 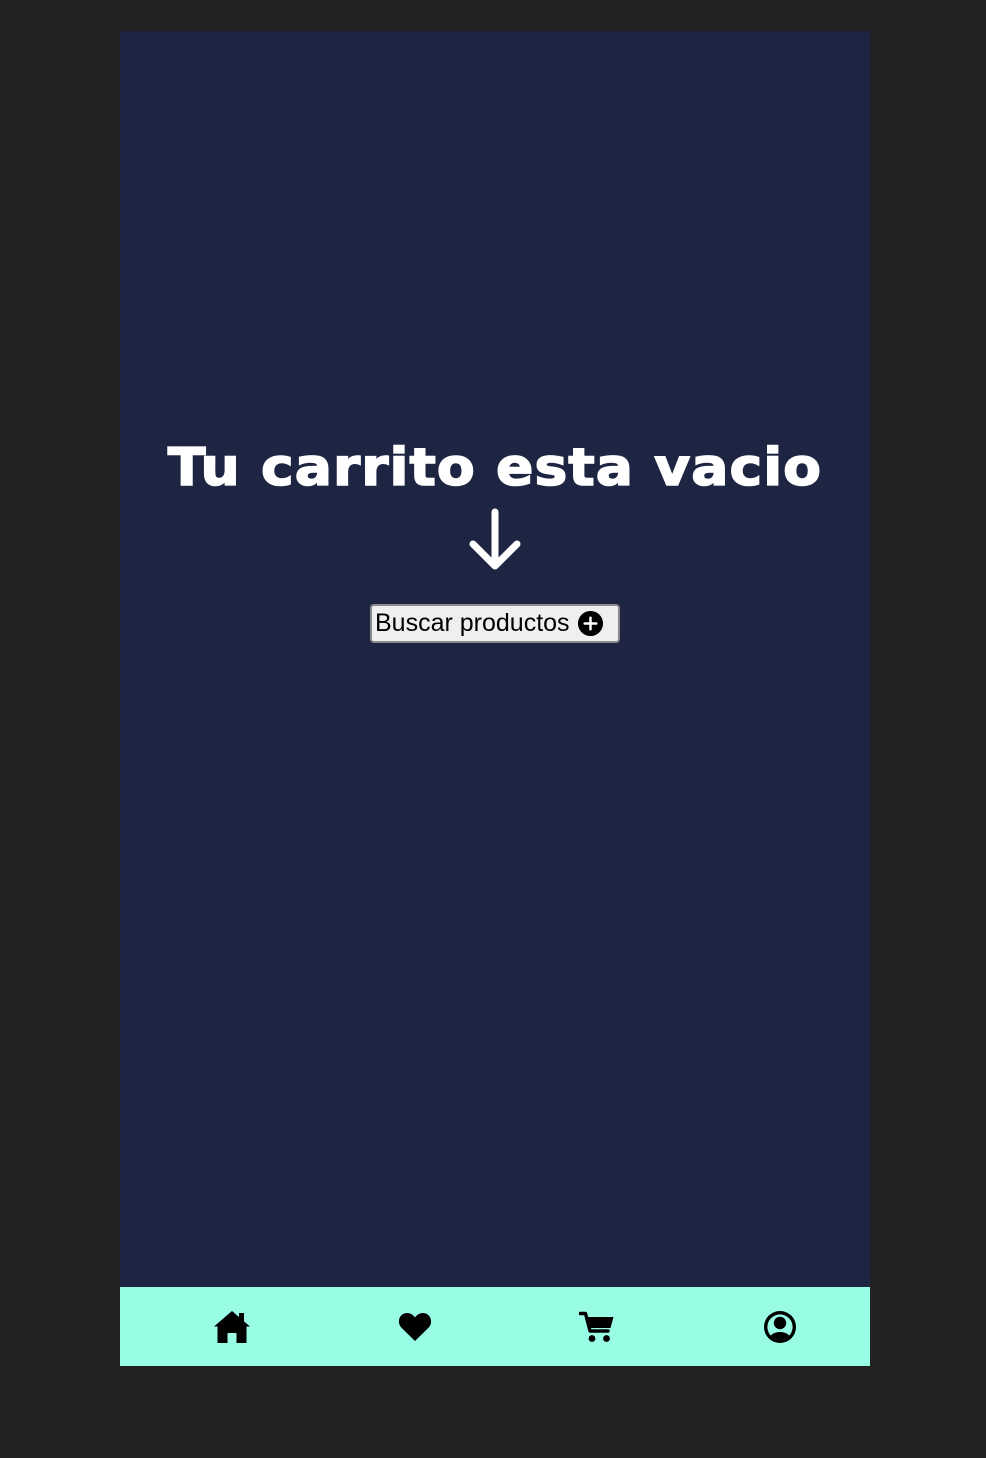 I want to click on plus-circle-icon, so click(x=590, y=623).